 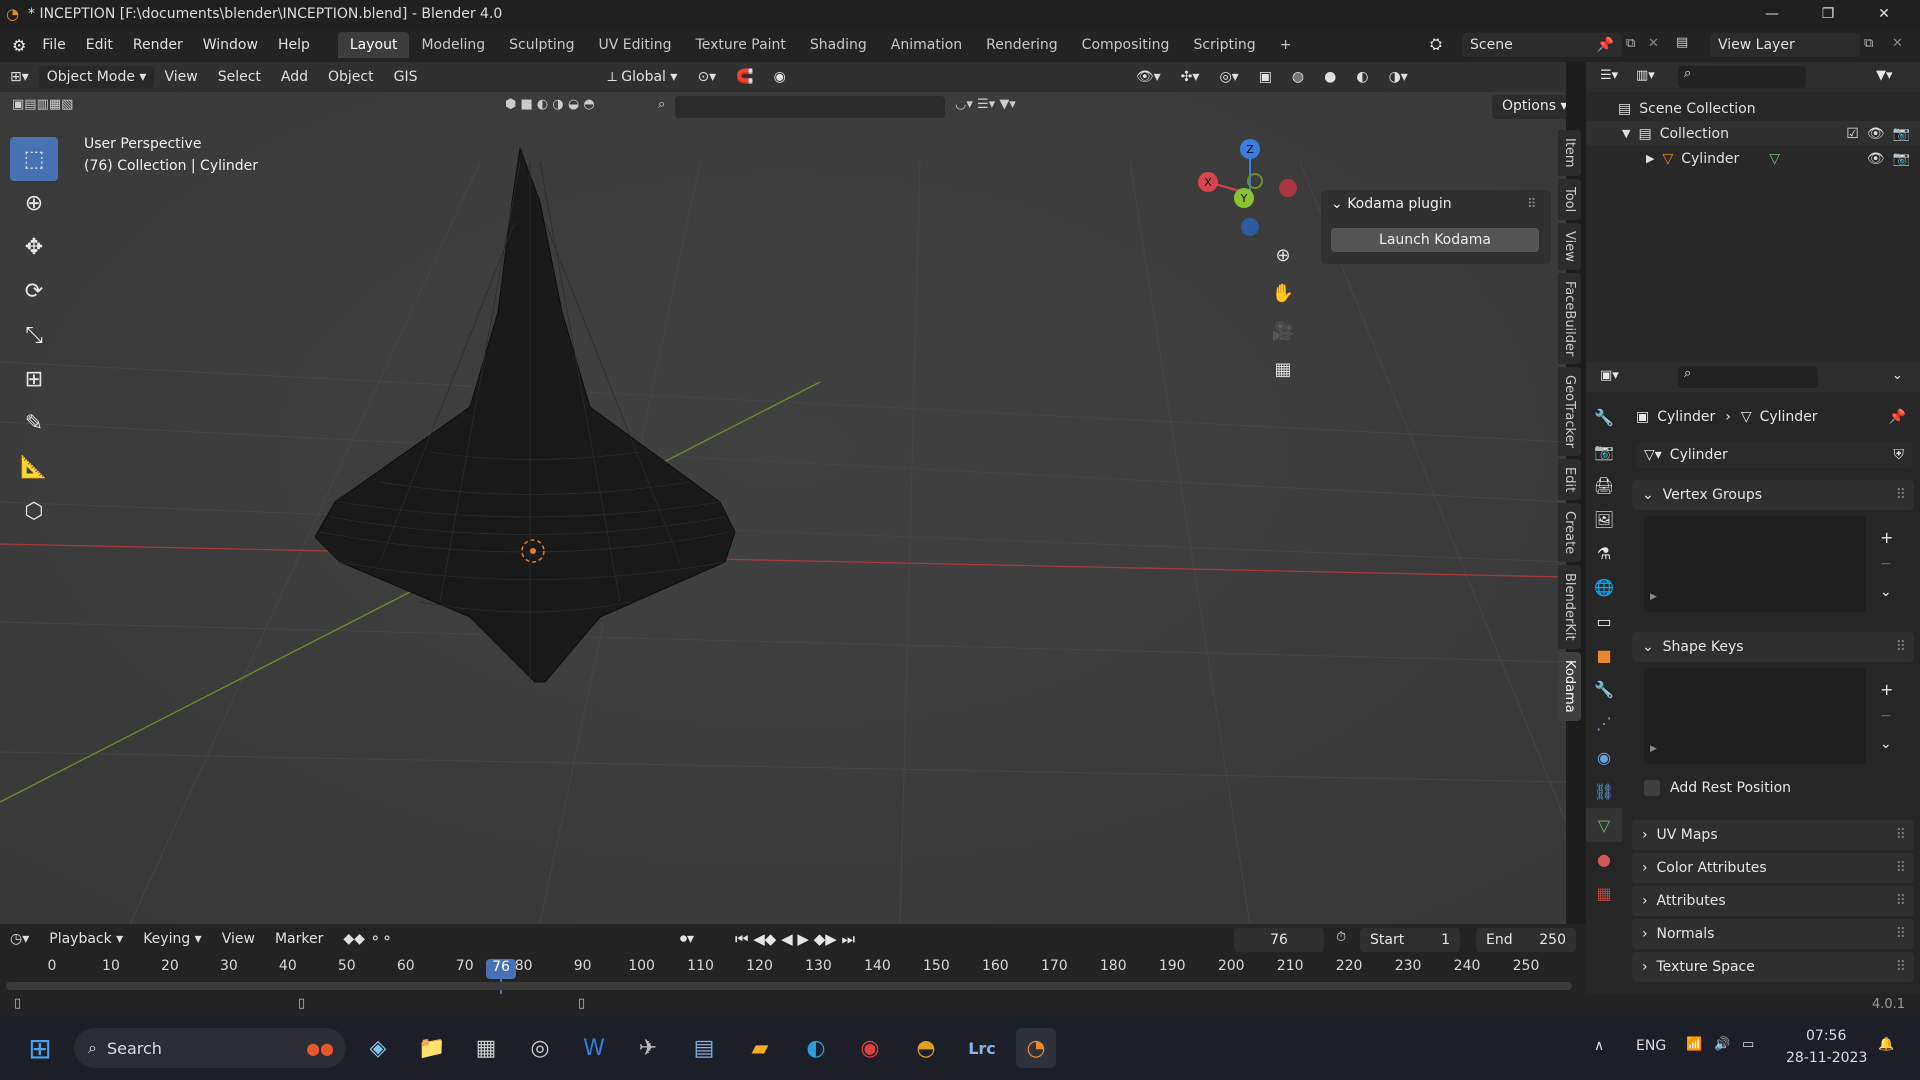 I want to click on move-tool-icon: ✥, so click(x=34, y=247).